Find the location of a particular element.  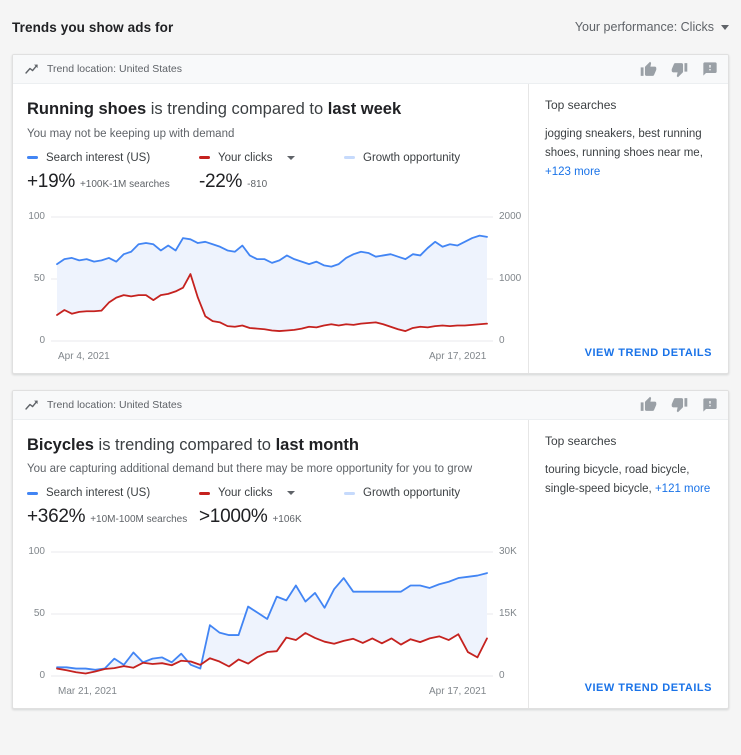

metric-search-interest: +362% +10M-100M searches is located at coordinates (113, 517).